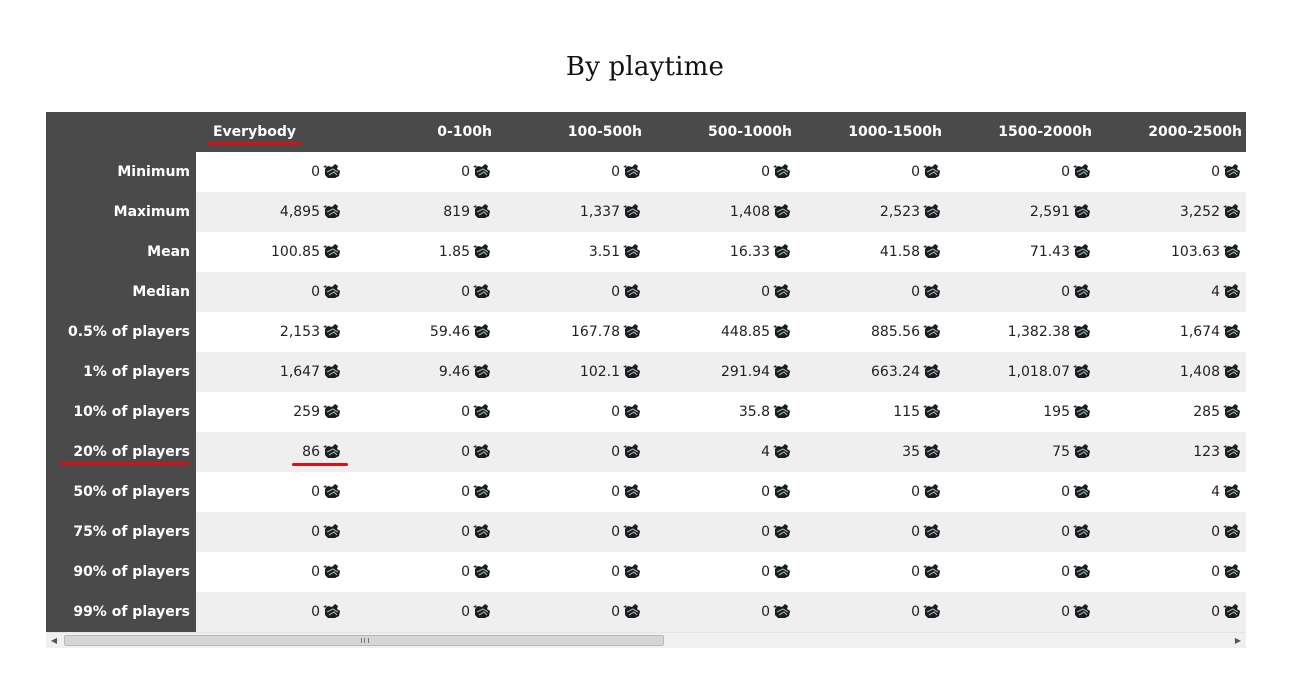  What do you see at coordinates (54, 640) in the screenshot?
I see `scroll-left-arrow-icon: ◀` at bounding box center [54, 640].